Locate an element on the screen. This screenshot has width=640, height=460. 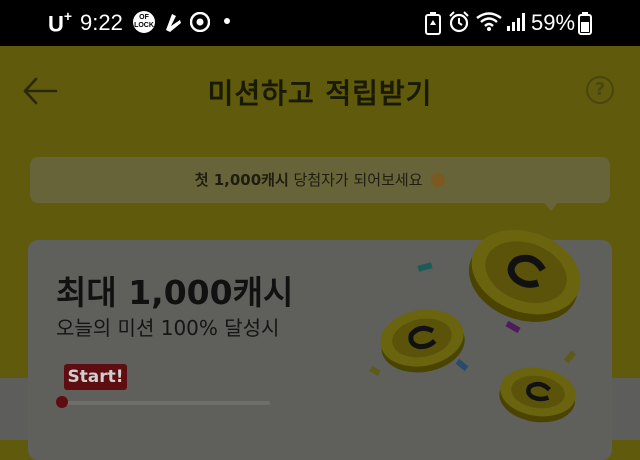
mission-progress-bar is located at coordinates (166, 403).